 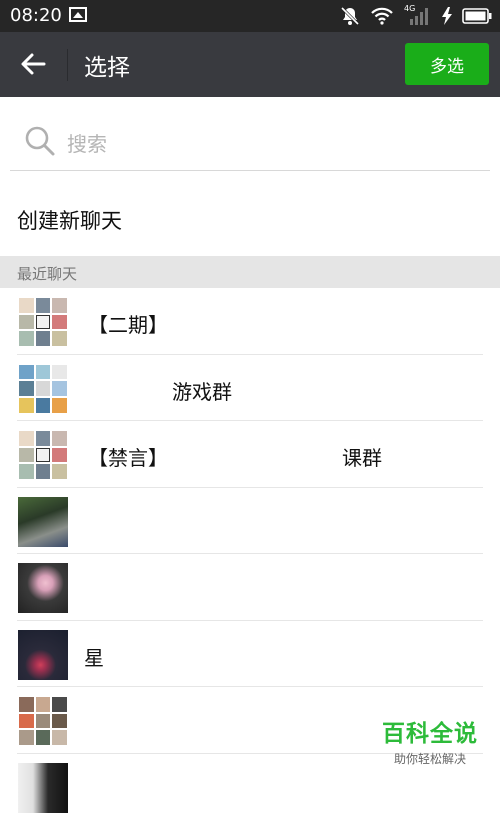 I want to click on watermark-title: 百科全说, so click(x=430, y=731).